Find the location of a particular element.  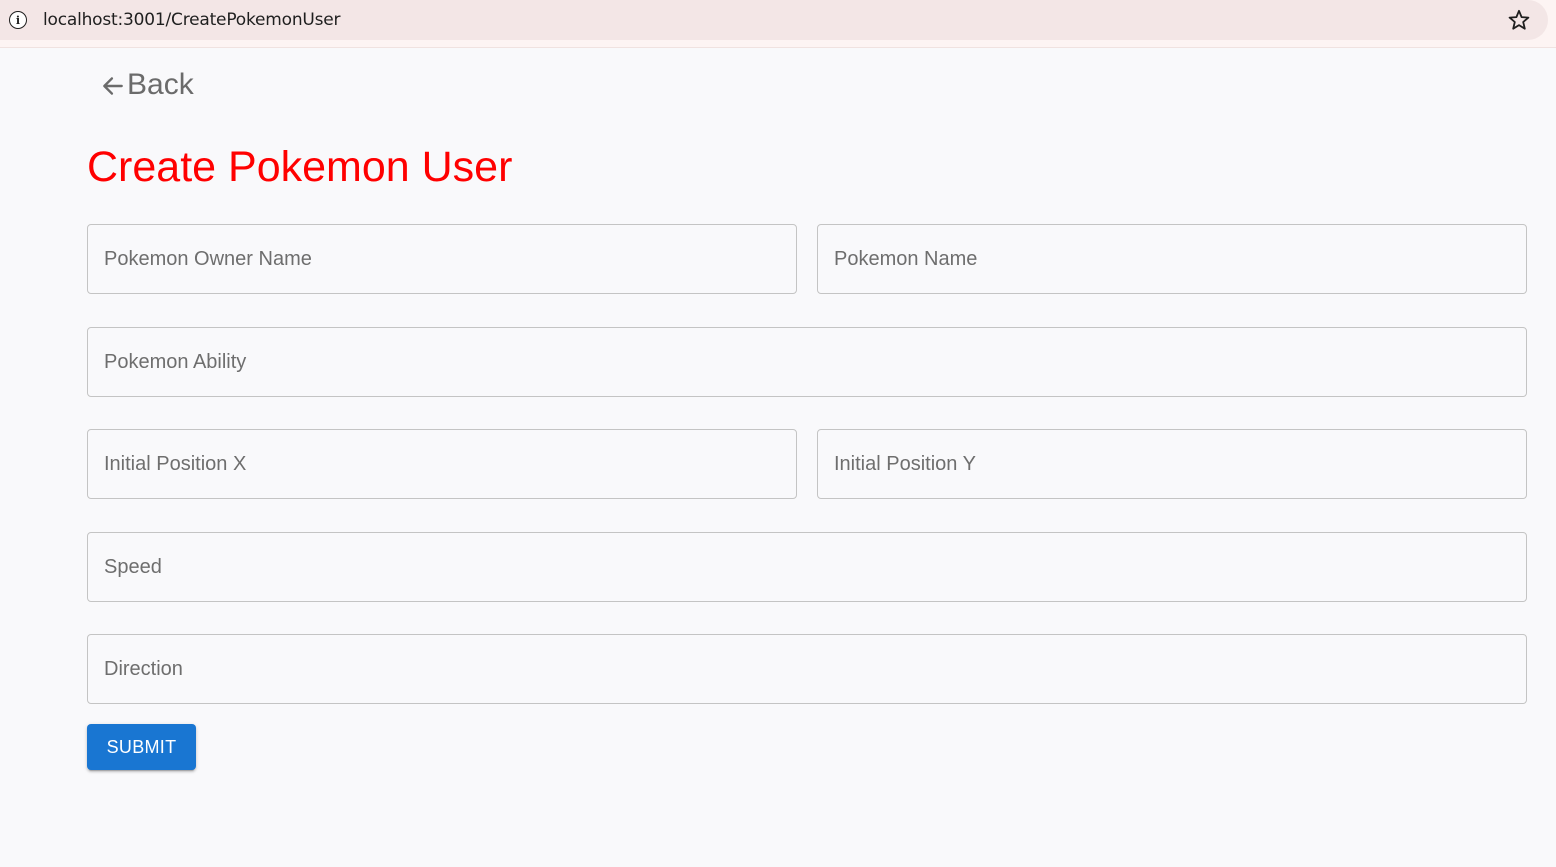

ability-field is located at coordinates (807, 362).